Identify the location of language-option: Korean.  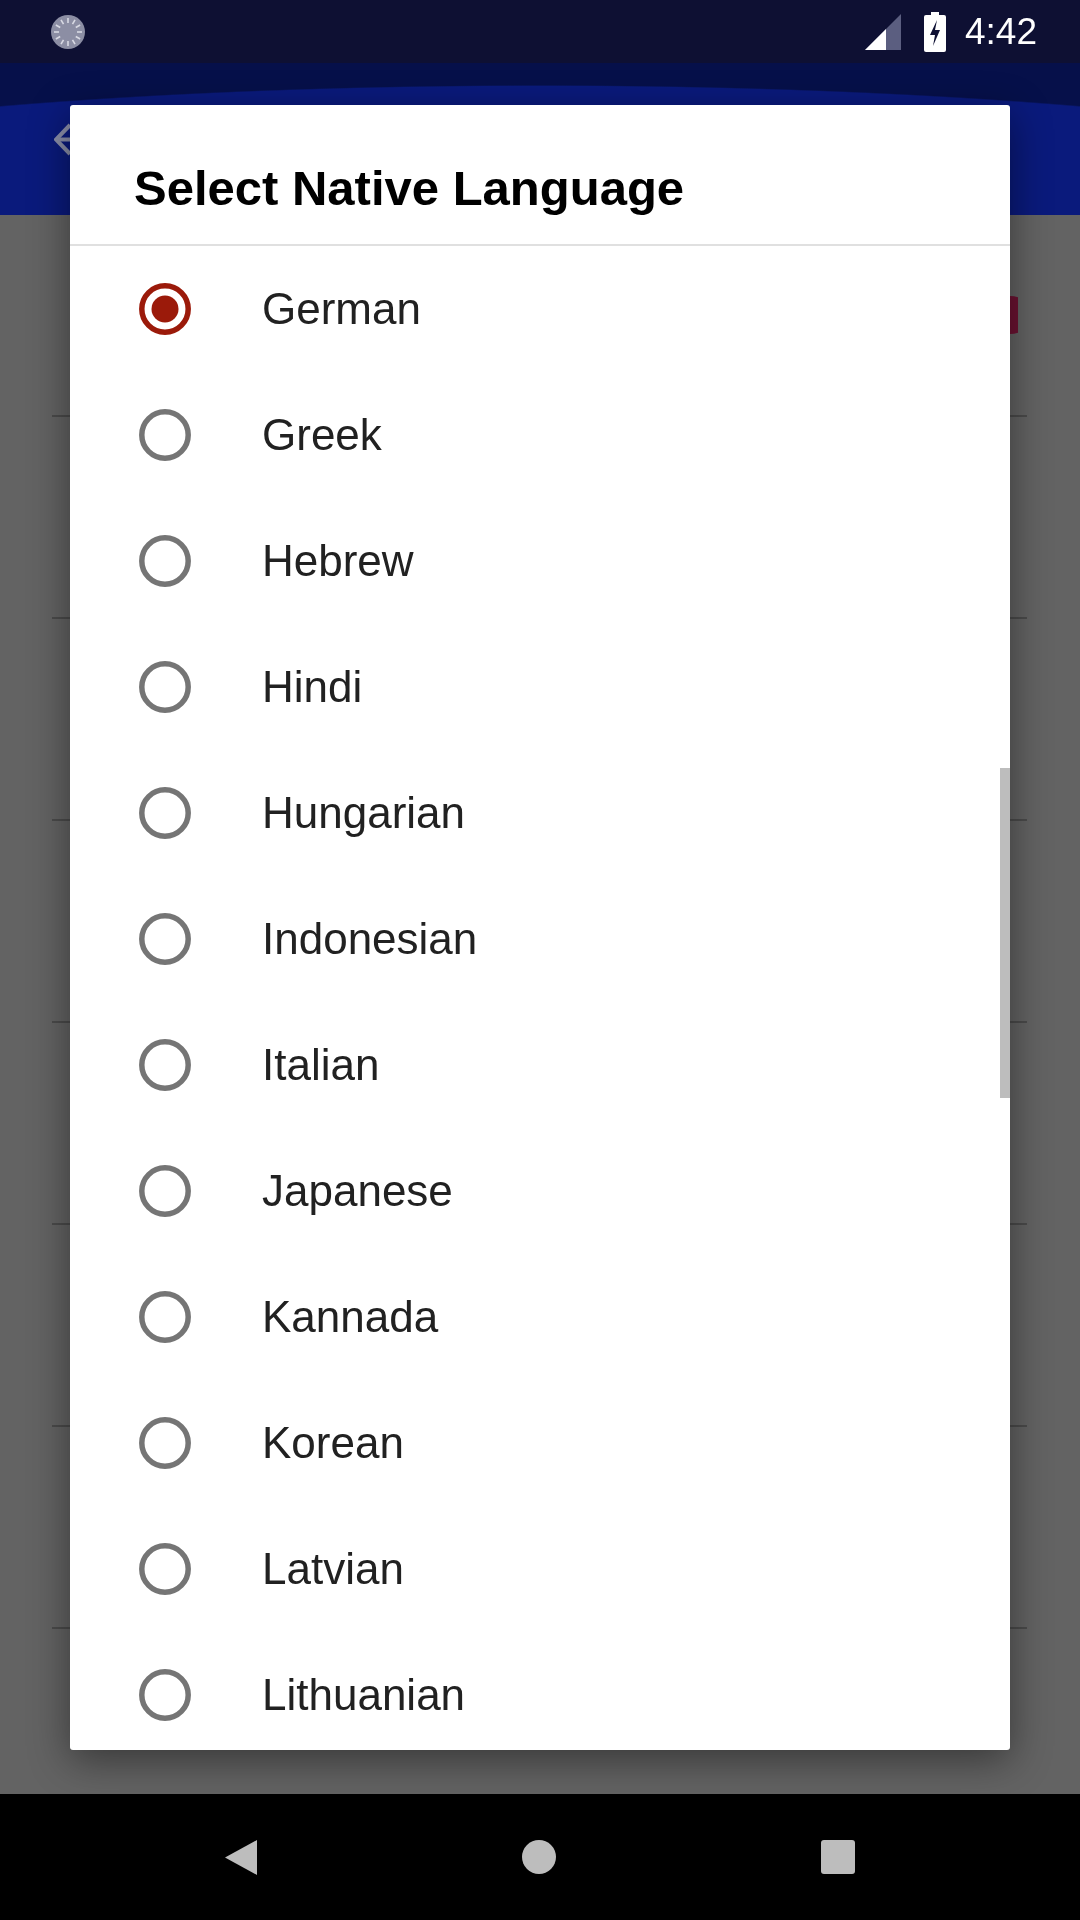
(535, 1443).